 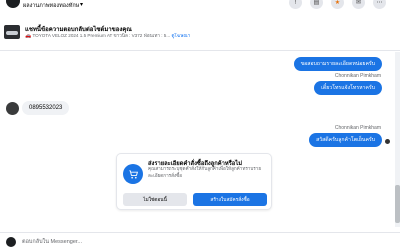 I want to click on car-thumbnail, so click(x=12, y=32).